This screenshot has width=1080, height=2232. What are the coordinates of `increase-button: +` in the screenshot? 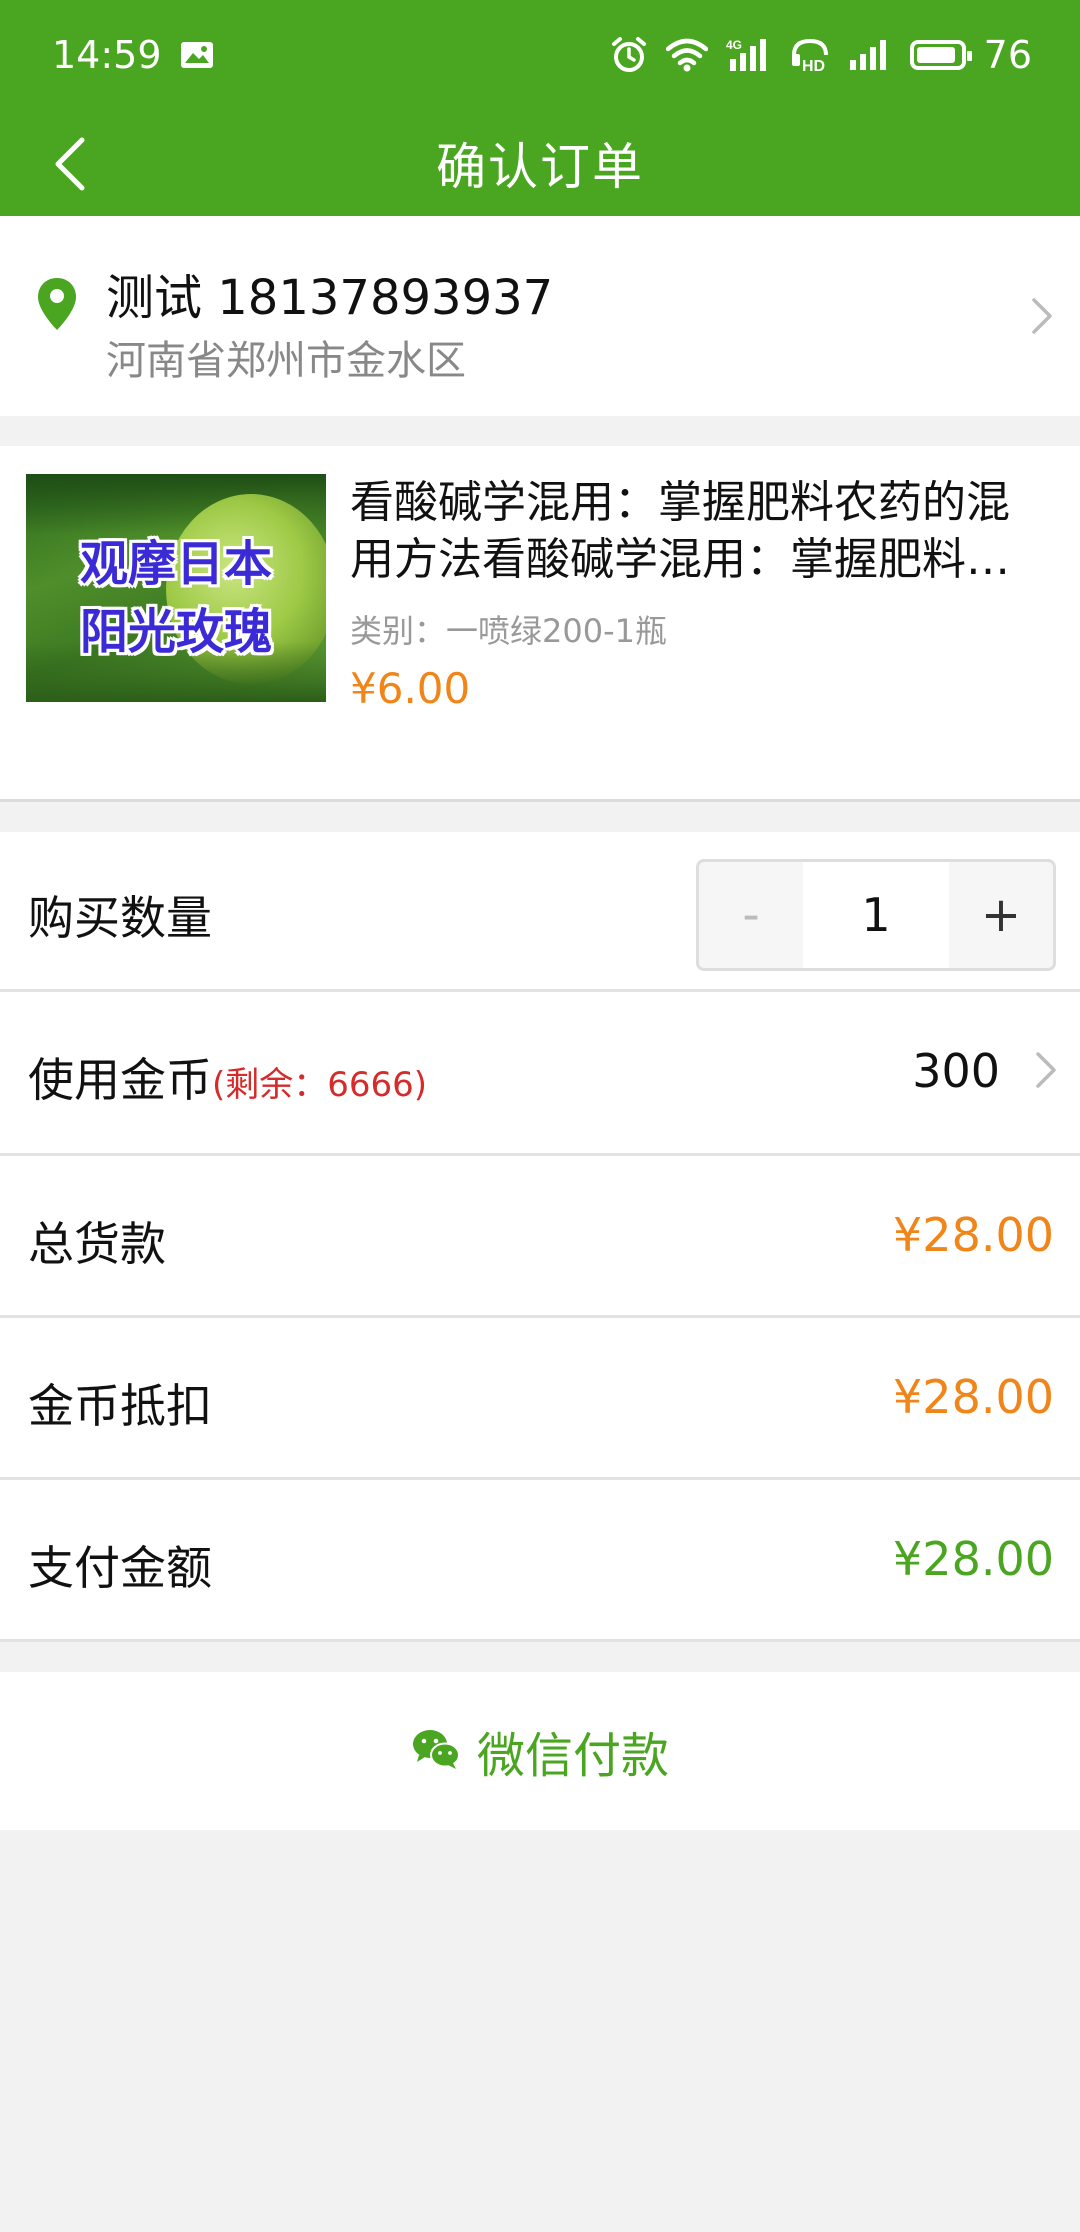 It's located at (1001, 915).